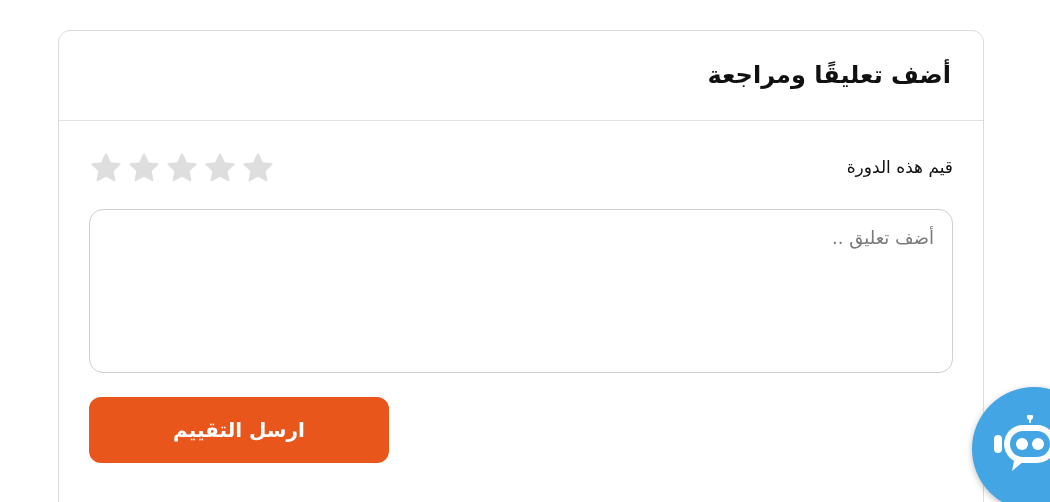  What do you see at coordinates (239, 429) in the screenshot?
I see `submit-button: ارسل التقييم` at bounding box center [239, 429].